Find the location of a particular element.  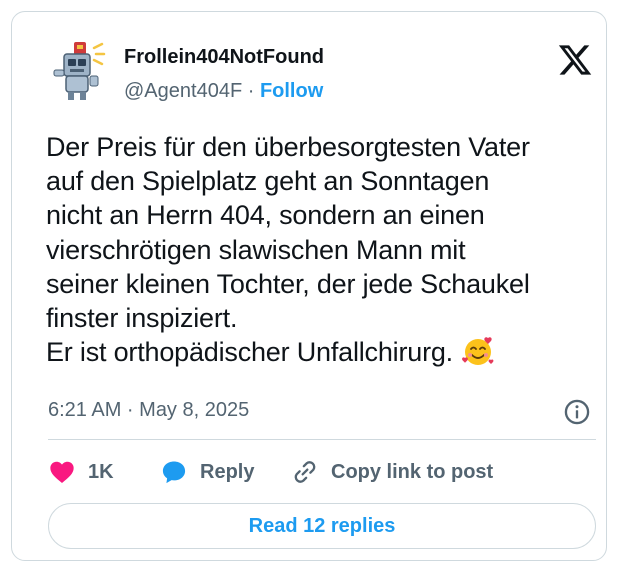

copy-link-button: Copy link to post is located at coordinates (392, 472).